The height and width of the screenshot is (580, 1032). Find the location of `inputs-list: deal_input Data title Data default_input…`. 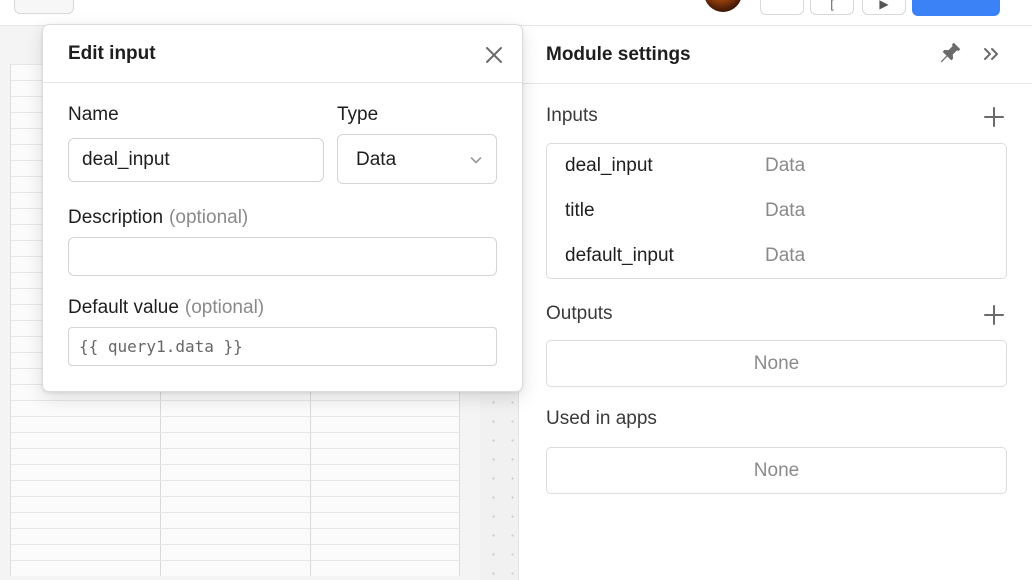

inputs-list: deal_input Data title Data default_input… is located at coordinates (776, 211).